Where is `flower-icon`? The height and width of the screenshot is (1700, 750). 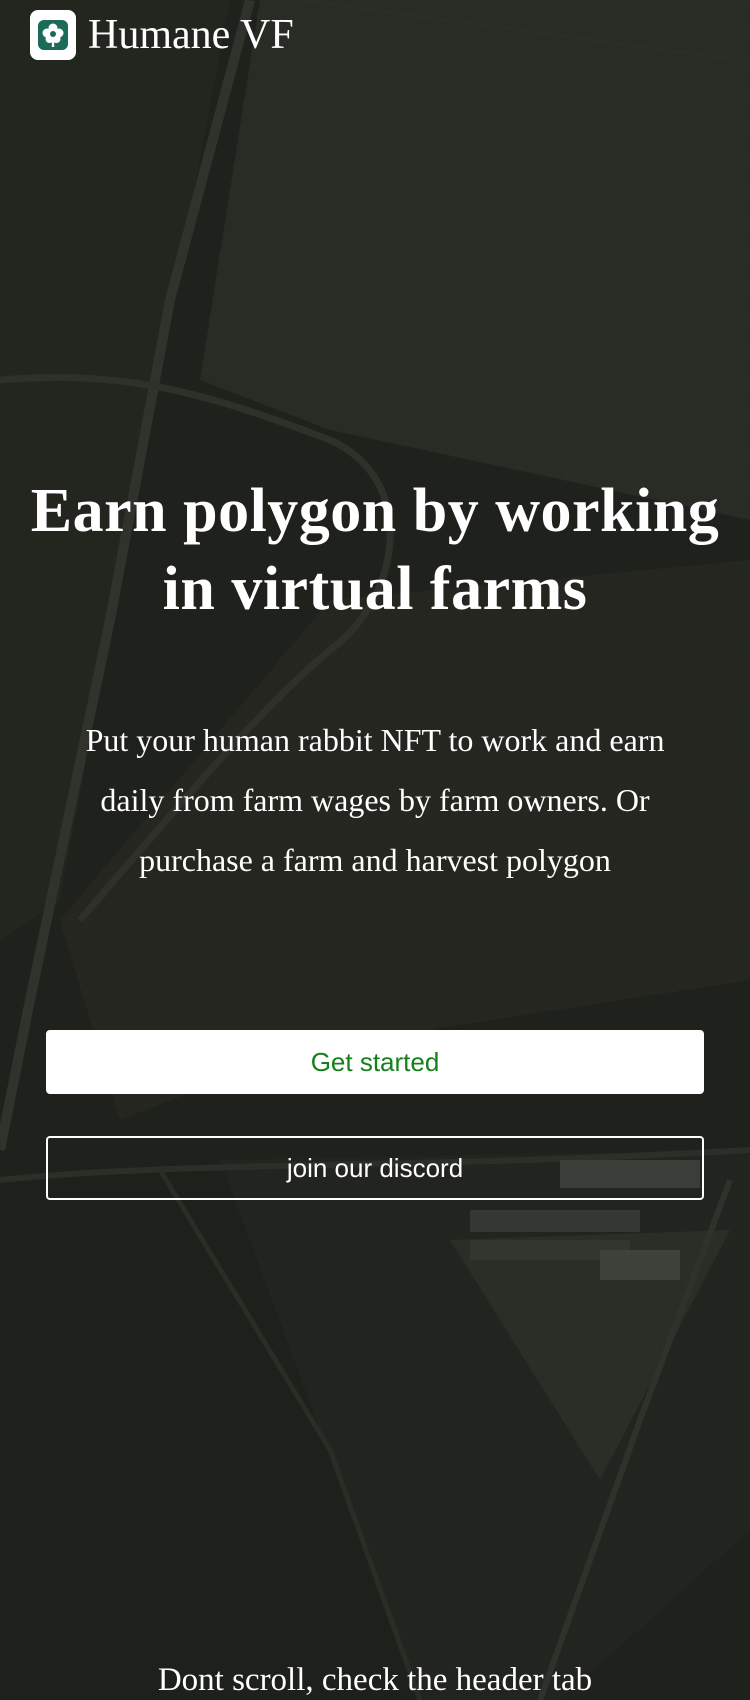 flower-icon is located at coordinates (53, 35).